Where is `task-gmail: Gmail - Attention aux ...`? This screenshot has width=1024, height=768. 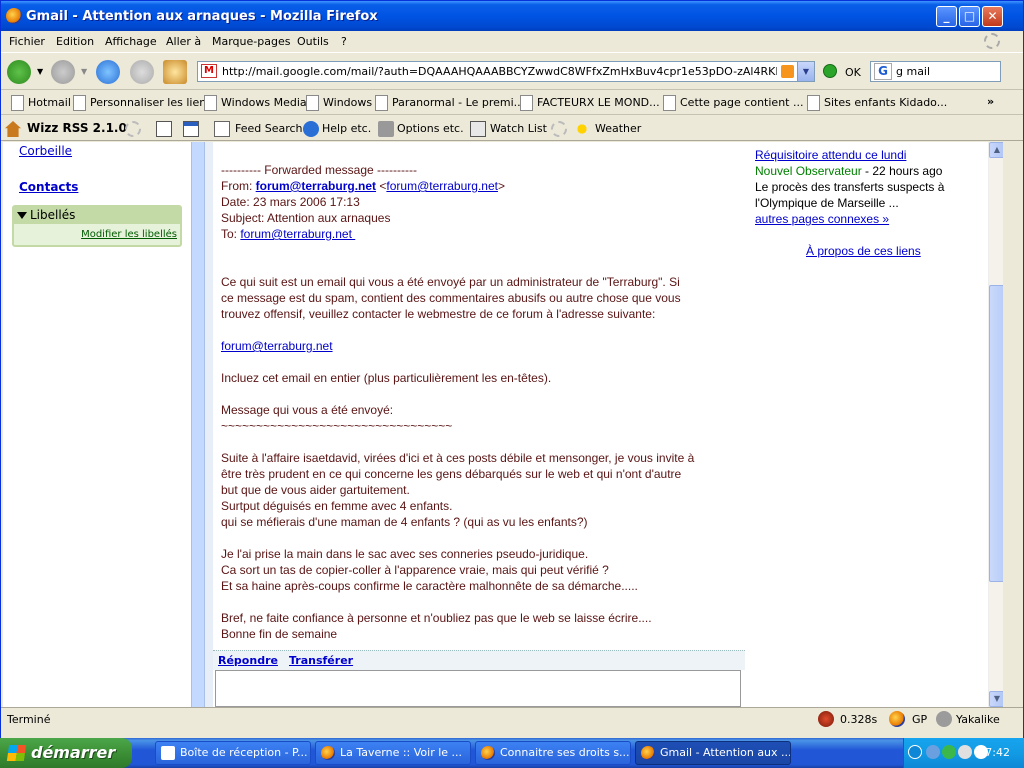 task-gmail: Gmail - Attention aux ... is located at coordinates (713, 753).